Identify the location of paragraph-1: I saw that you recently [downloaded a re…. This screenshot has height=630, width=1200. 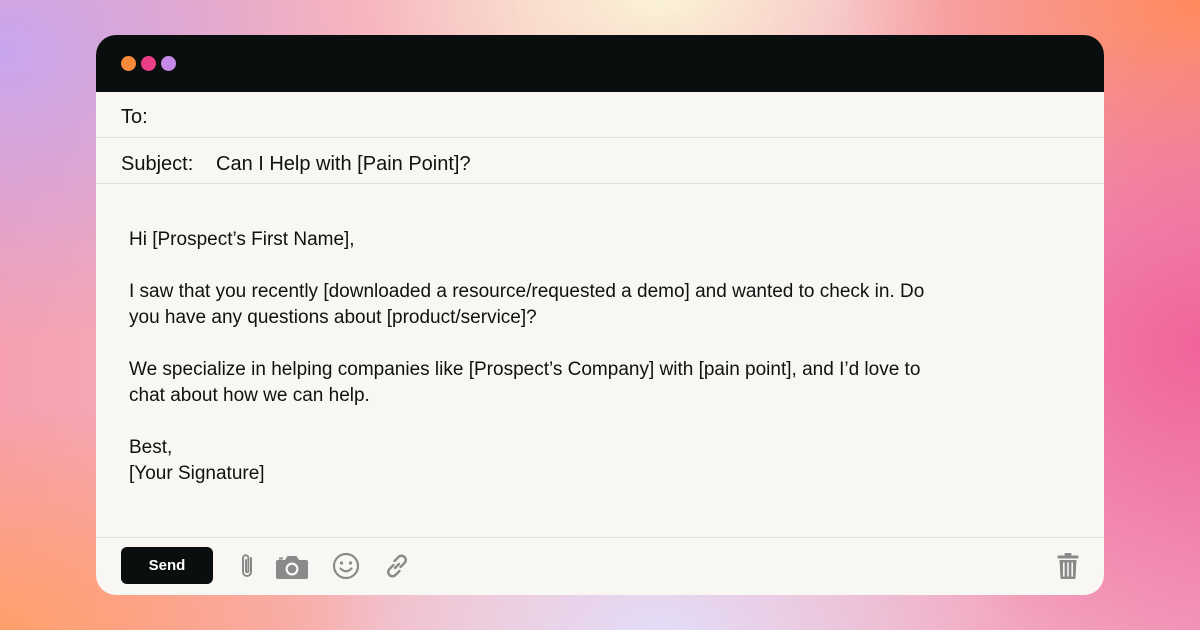
(586, 305).